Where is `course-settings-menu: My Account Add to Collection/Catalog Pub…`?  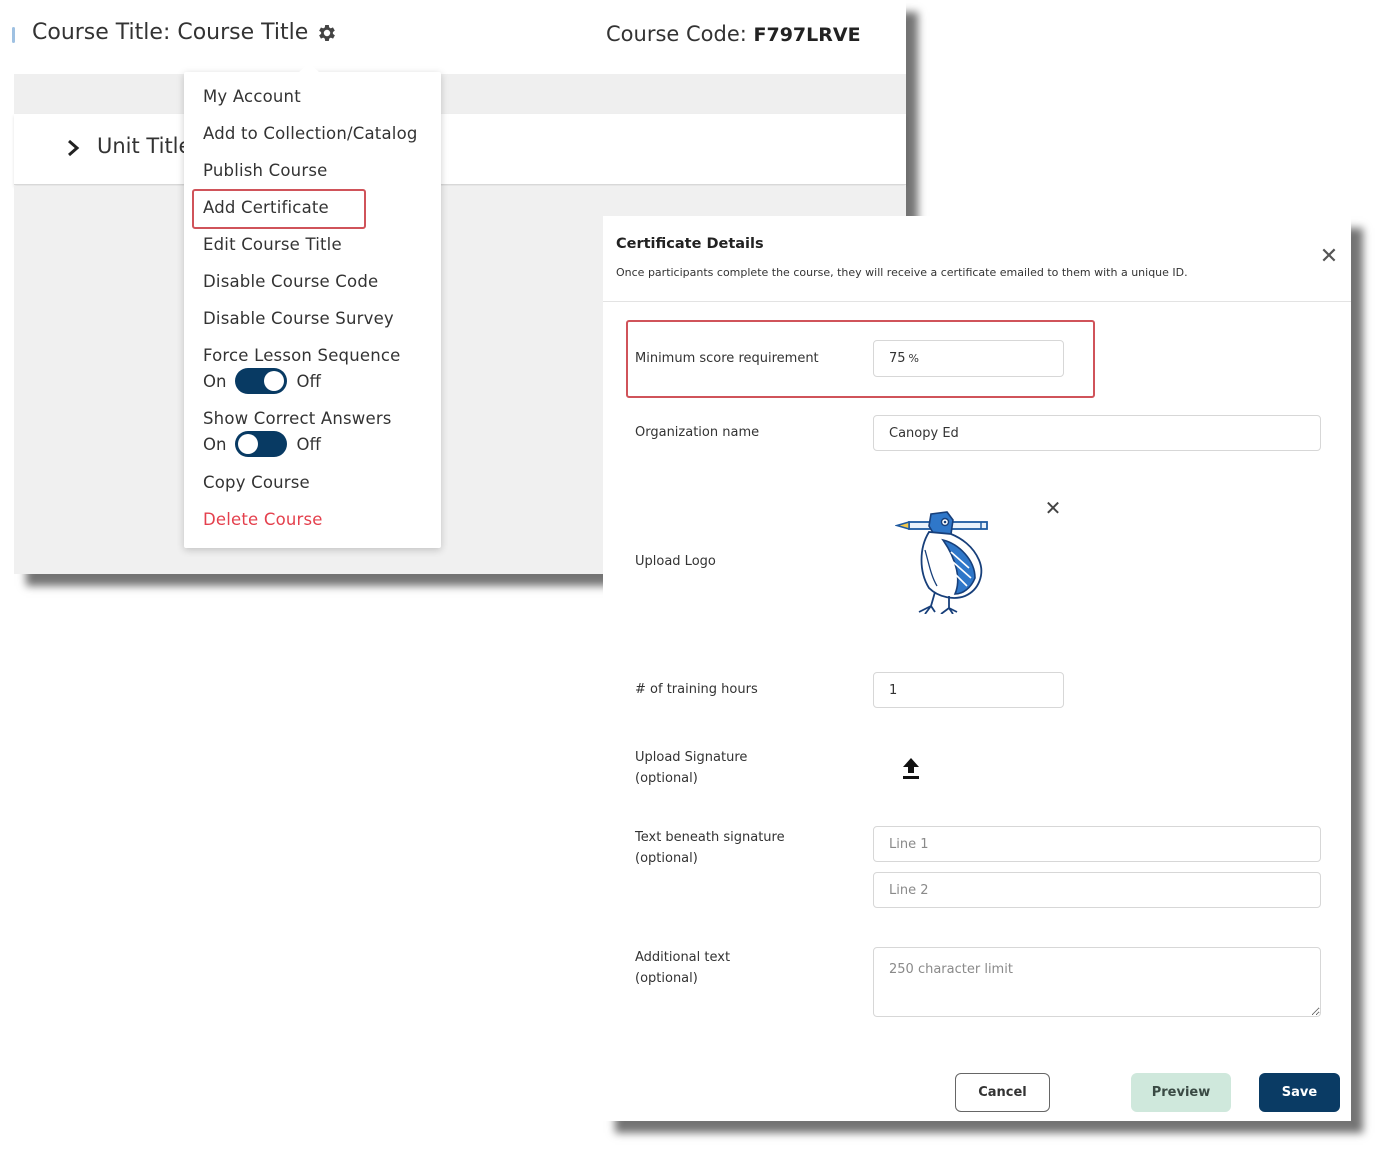
course-settings-menu: My Account Add to Collection/Catalog Pub… is located at coordinates (312, 305).